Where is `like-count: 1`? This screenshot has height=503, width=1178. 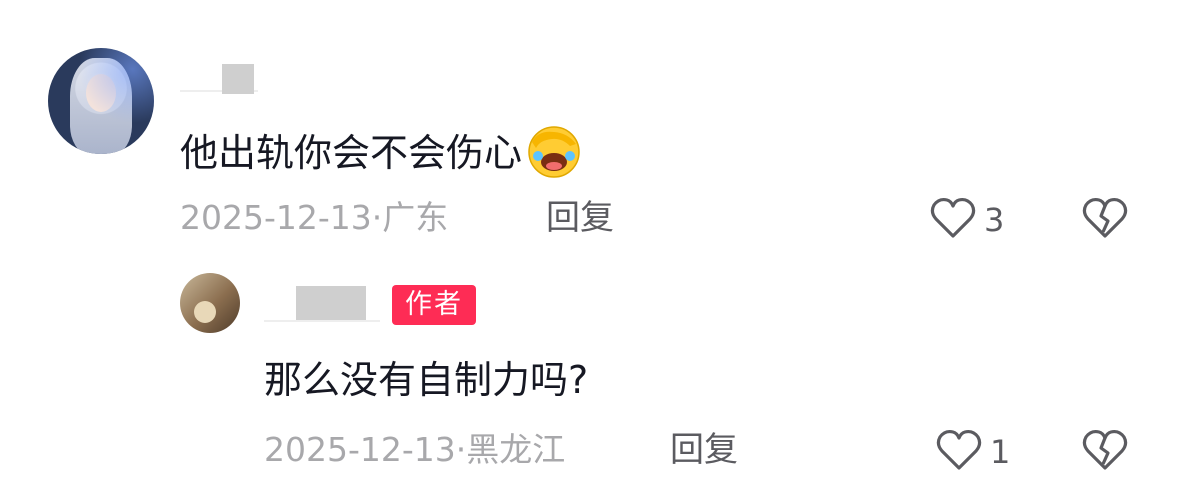
like-count: 1 is located at coordinates (1000, 452).